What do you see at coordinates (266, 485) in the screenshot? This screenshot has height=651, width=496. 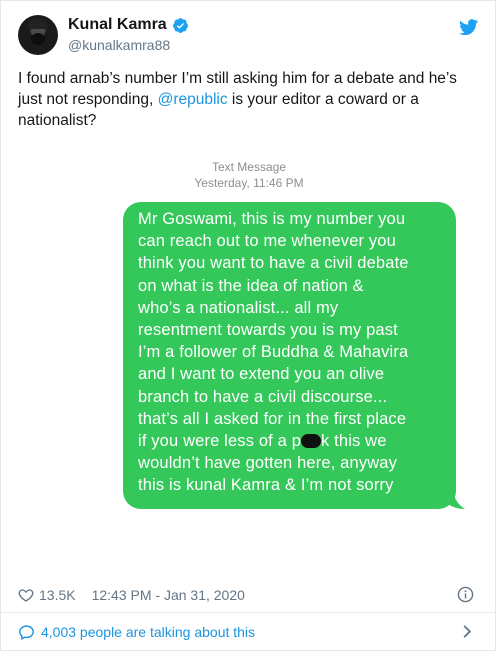 I see `message-line: this is kunal Kamra & I’m not sorry` at bounding box center [266, 485].